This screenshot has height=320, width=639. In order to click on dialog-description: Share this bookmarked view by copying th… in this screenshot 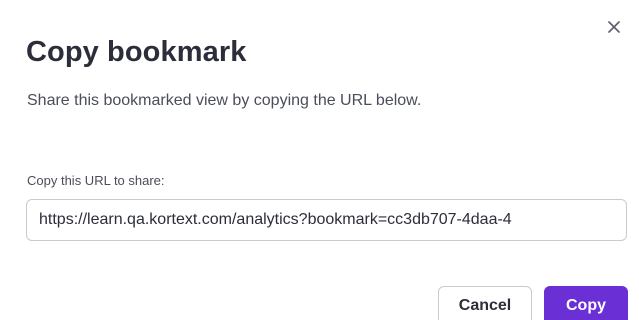, I will do `click(224, 100)`.